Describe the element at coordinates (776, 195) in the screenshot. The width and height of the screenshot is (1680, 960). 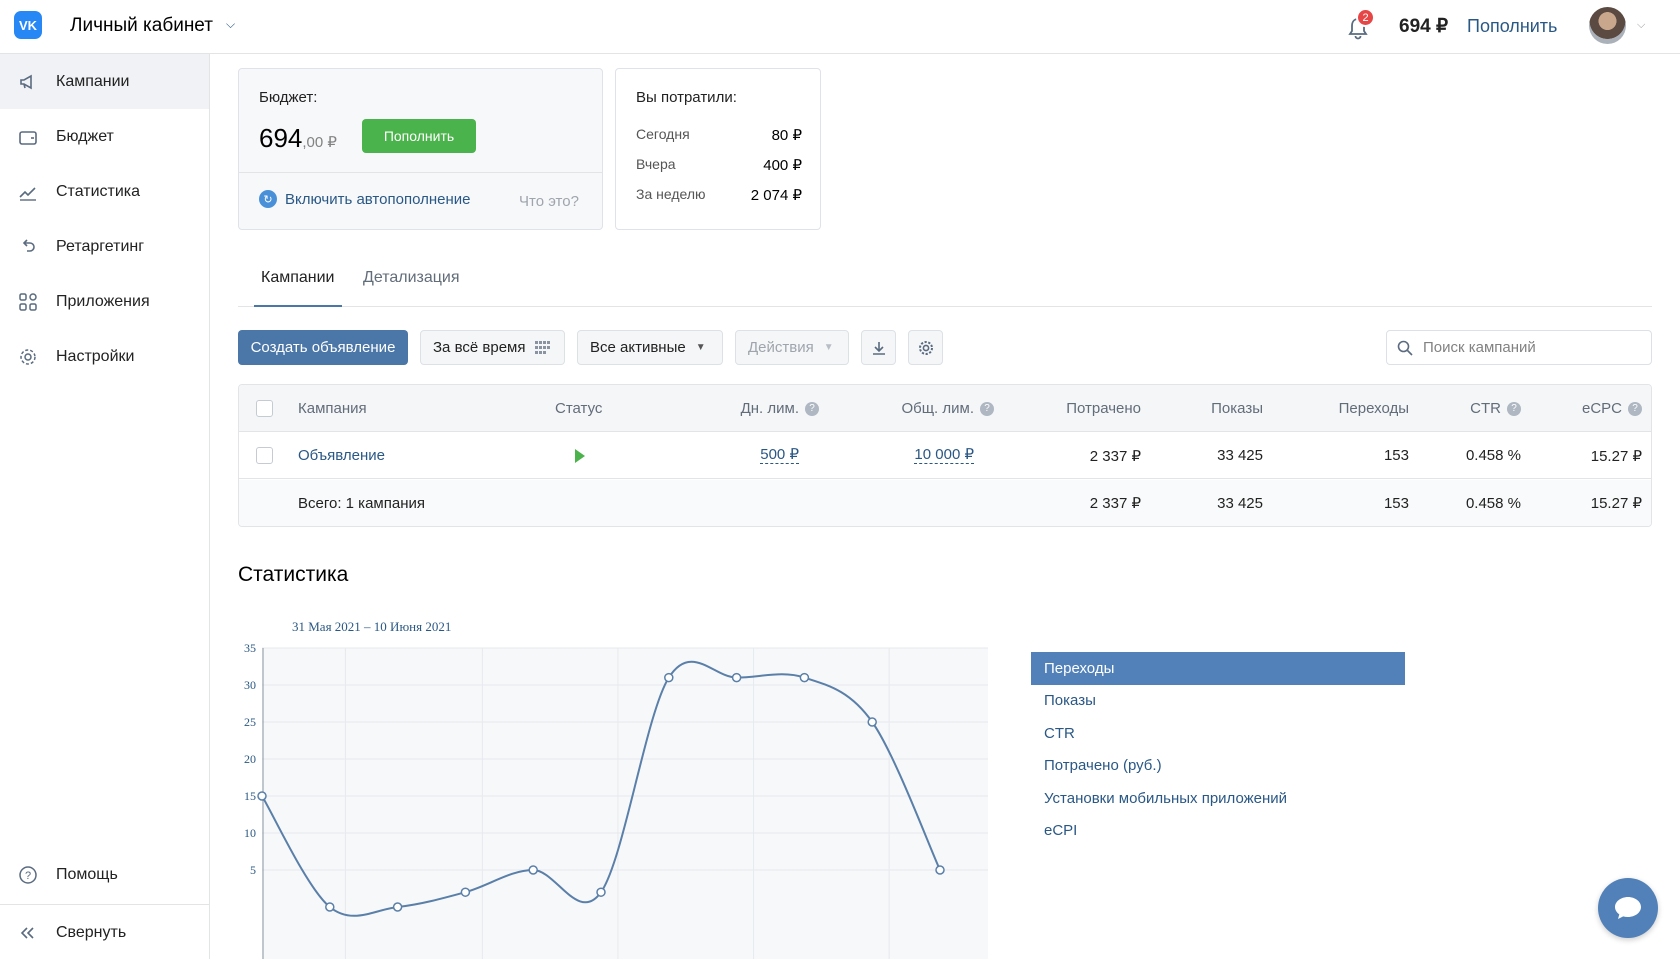
I see `spent-row-value: 2 074 ₽` at that location.